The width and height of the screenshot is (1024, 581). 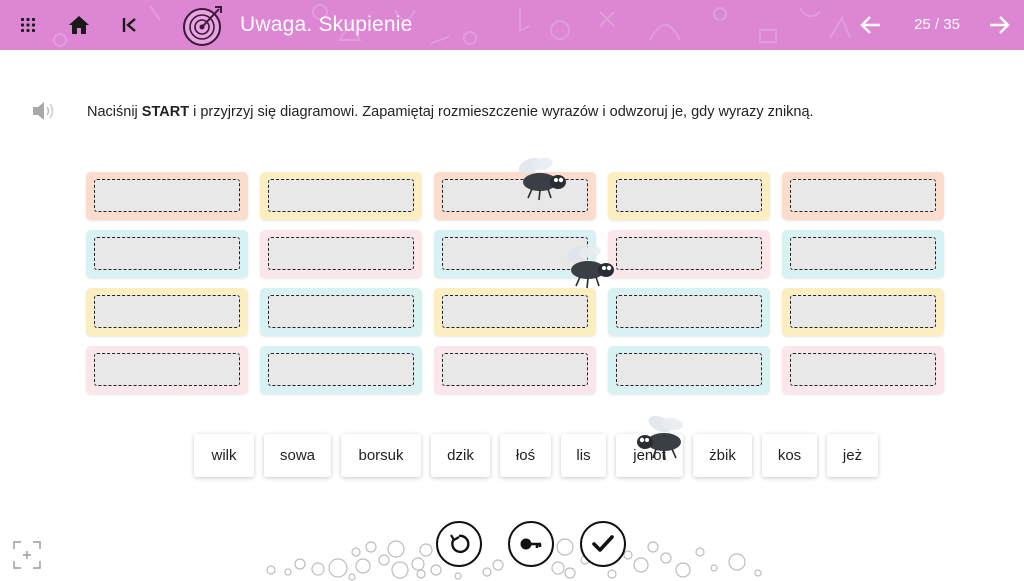 What do you see at coordinates (460, 455) in the screenshot?
I see `word-tile: dzik` at bounding box center [460, 455].